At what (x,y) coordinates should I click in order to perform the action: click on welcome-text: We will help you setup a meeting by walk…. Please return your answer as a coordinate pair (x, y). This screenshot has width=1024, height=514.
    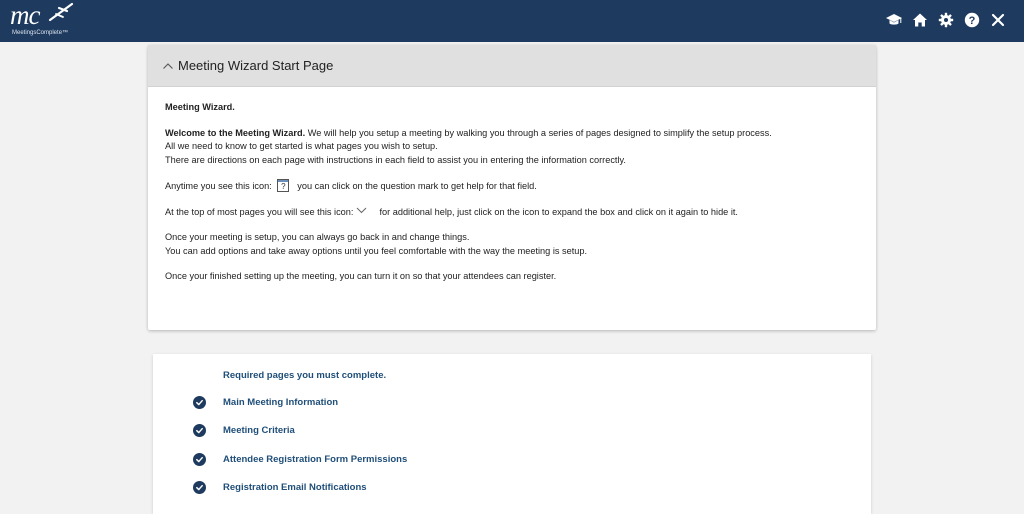
    Looking at the image, I should click on (538, 132).